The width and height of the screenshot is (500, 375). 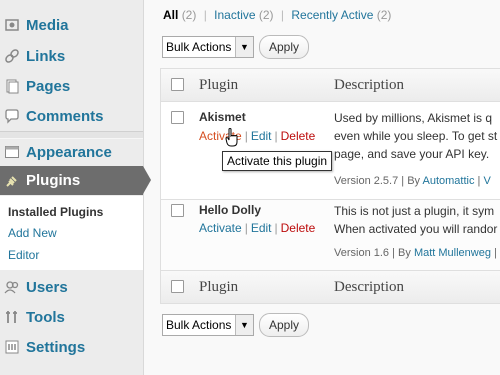 I want to click on menu-media-label: Media, so click(x=47, y=25).